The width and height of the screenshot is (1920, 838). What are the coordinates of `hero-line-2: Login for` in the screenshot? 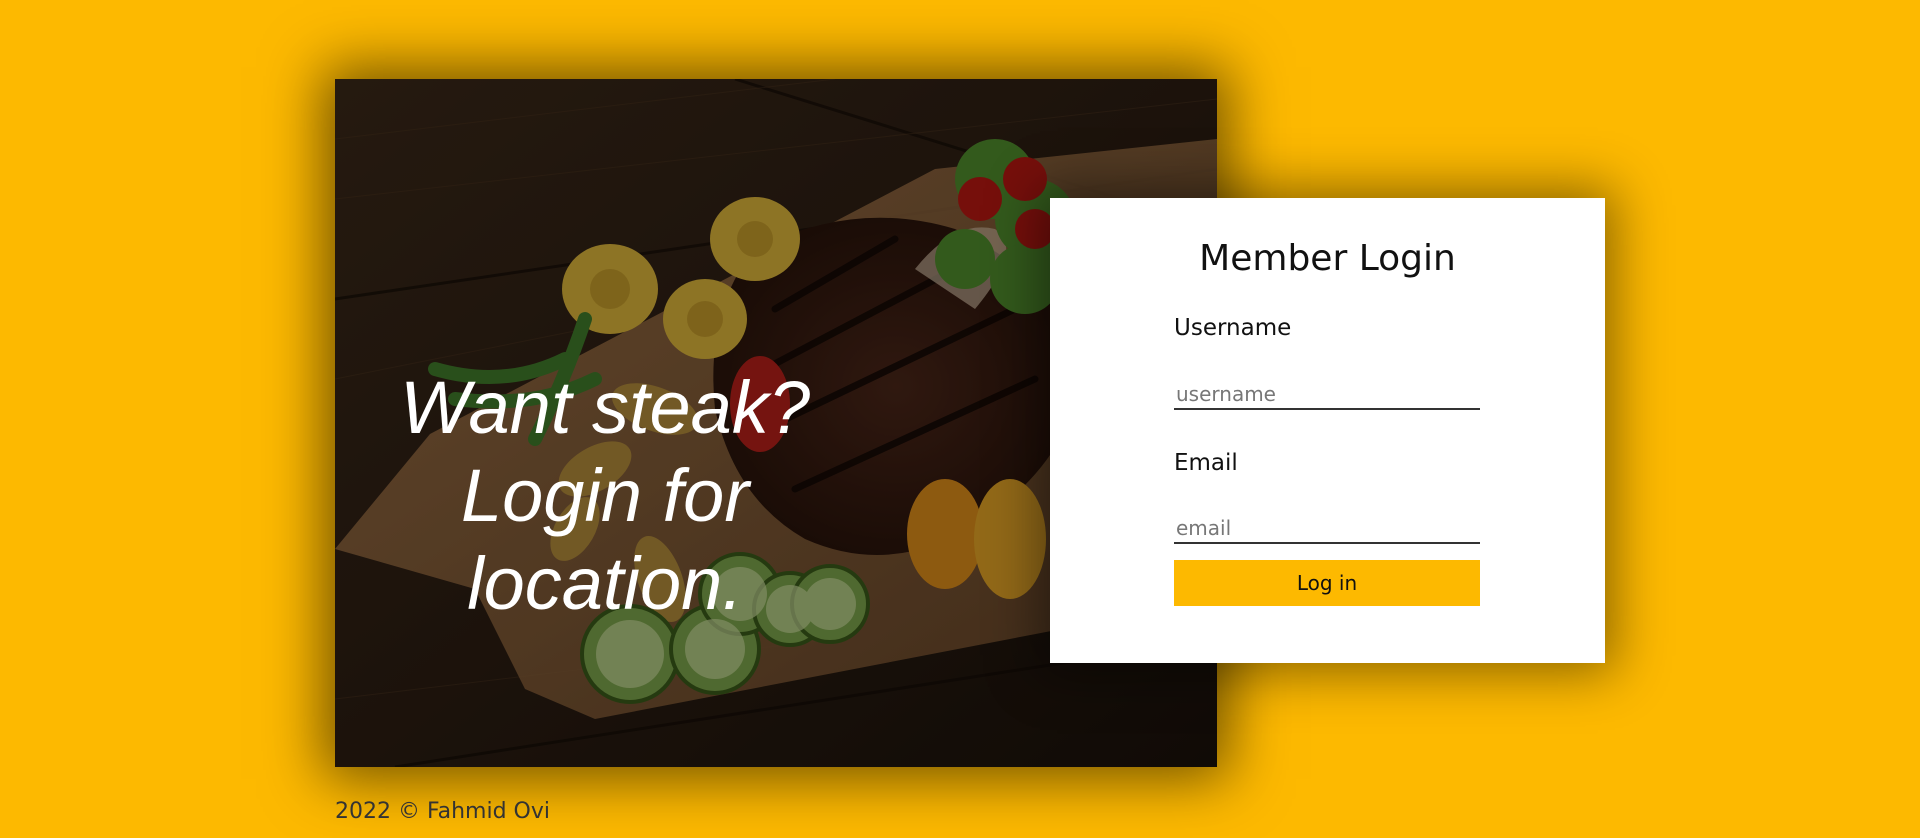 It's located at (605, 495).